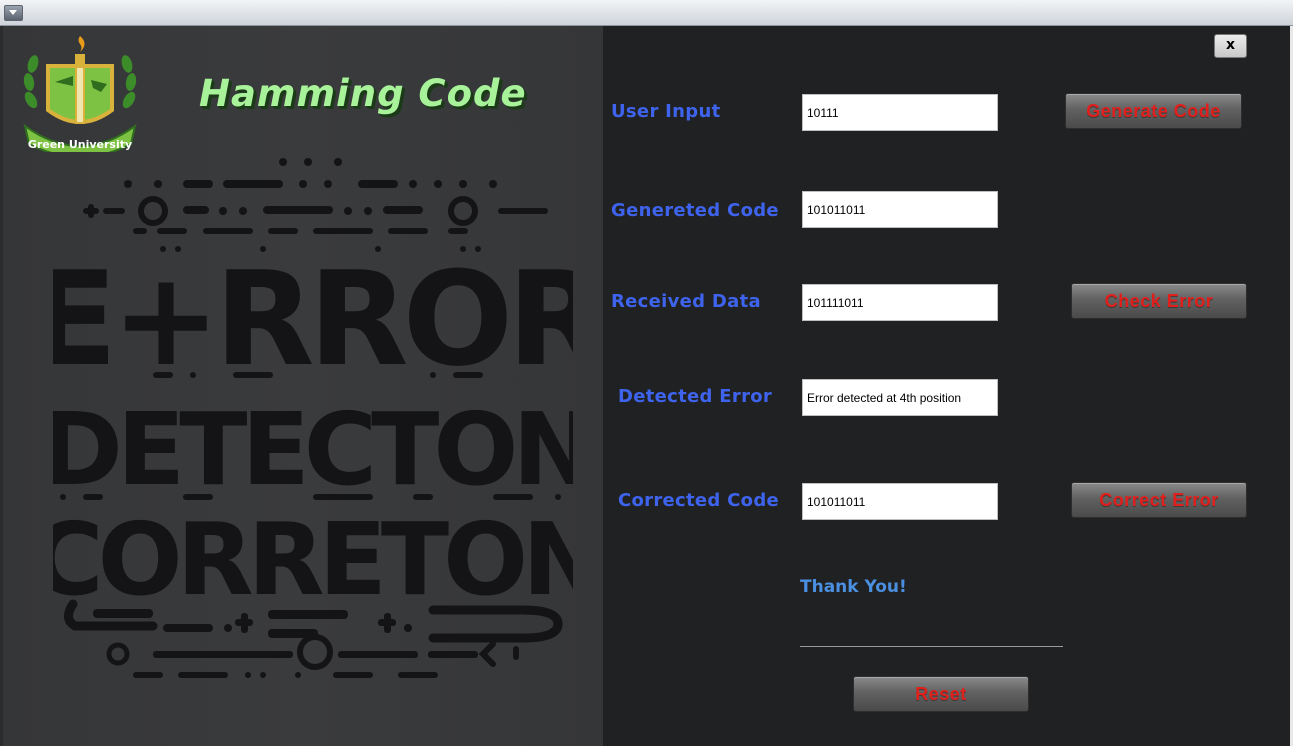 The height and width of the screenshot is (746, 1293). I want to click on user-input-label: User Input, so click(666, 111).